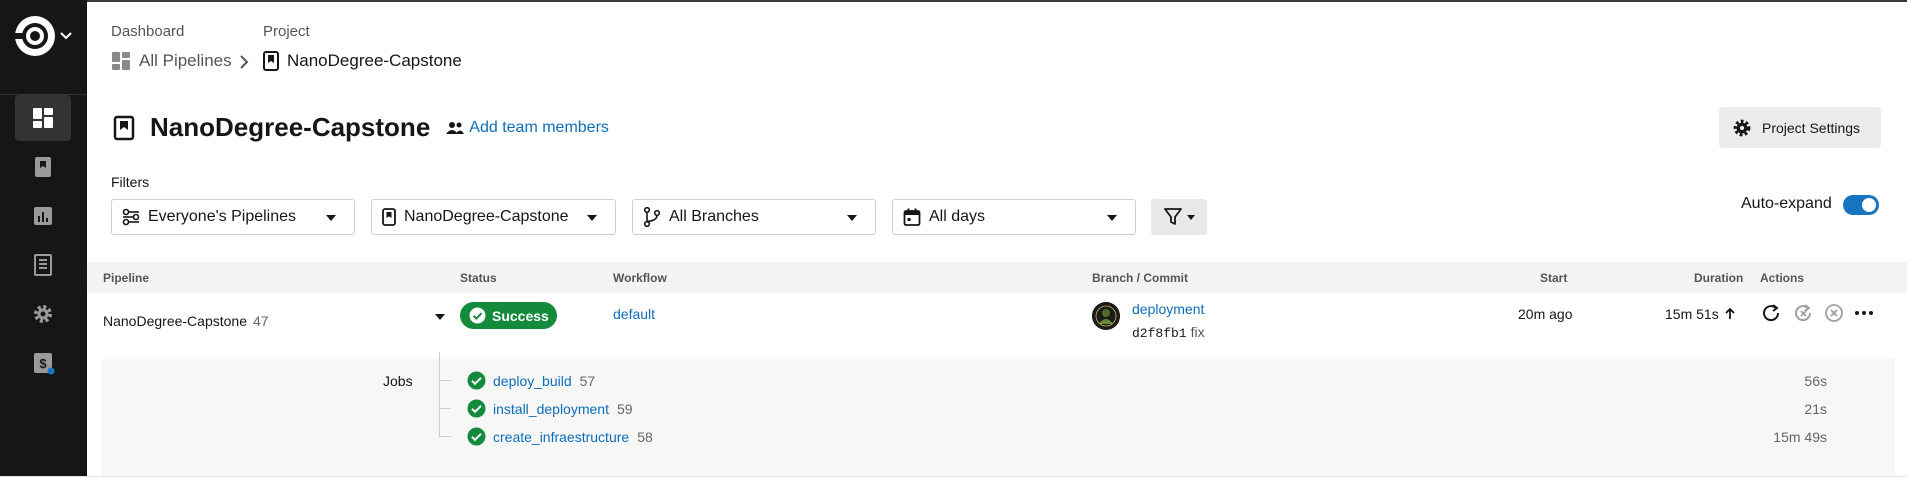  Describe the element at coordinates (222, 216) in the screenshot. I see `pipelines-filter-value: Everyone's Pipelines` at that location.